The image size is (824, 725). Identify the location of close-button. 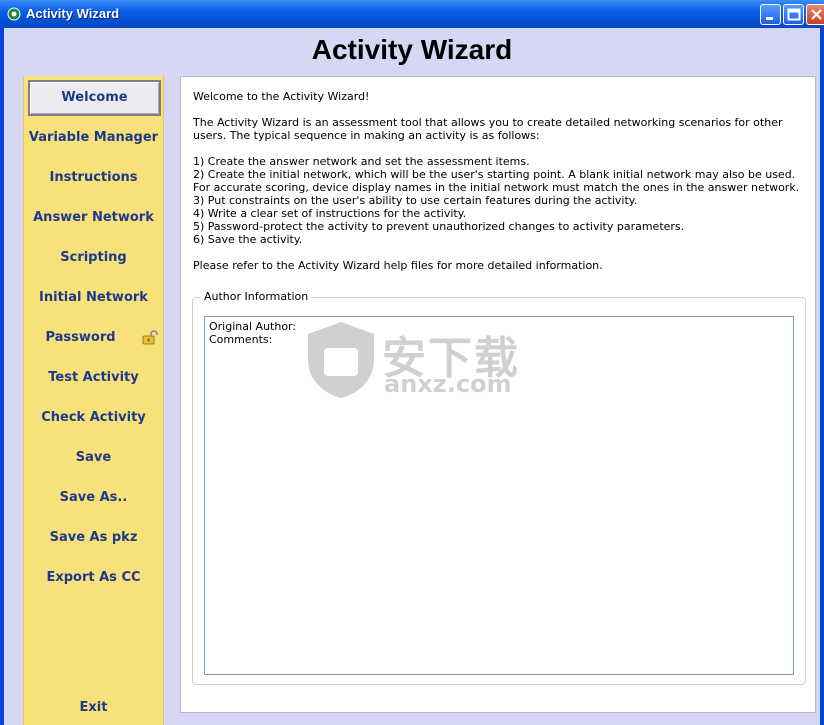
(815, 14).